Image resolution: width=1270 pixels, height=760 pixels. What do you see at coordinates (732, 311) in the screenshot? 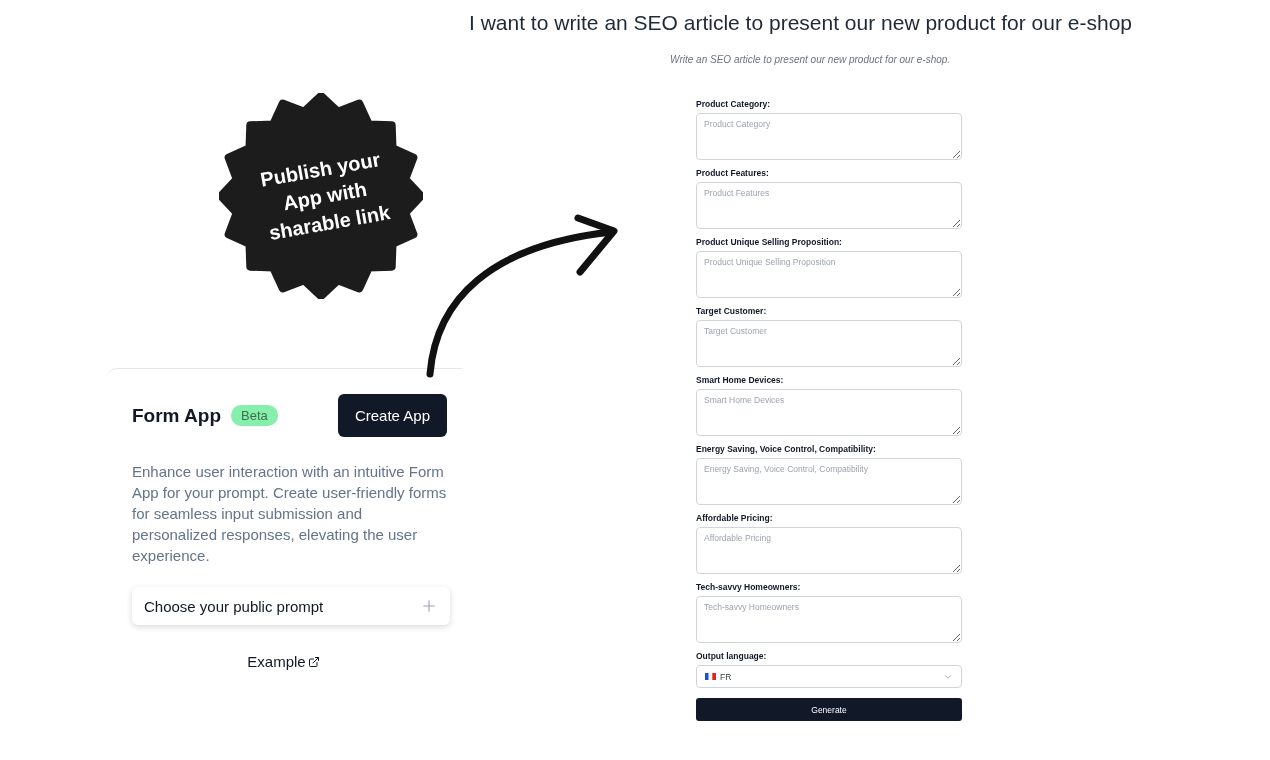
I see `field-label: Target Customer:` at bounding box center [732, 311].